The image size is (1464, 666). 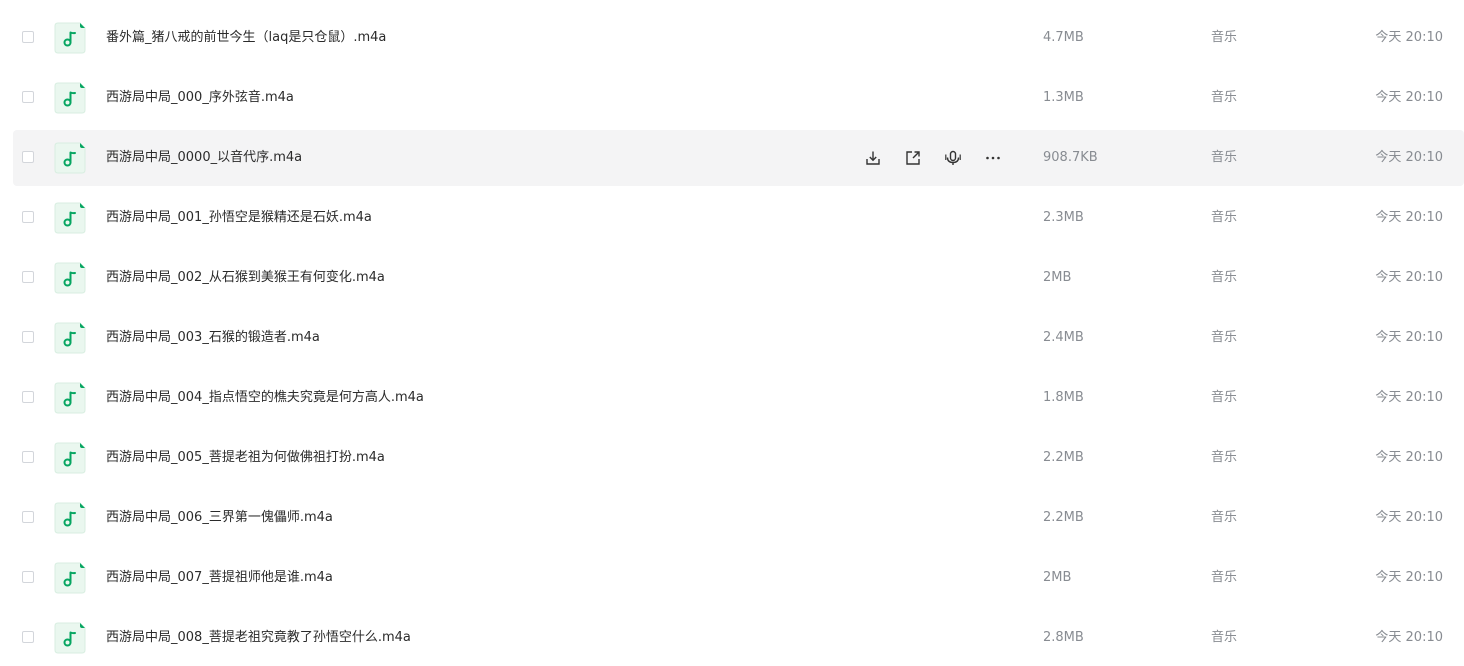 I want to click on file-row: 西游局中局_000_序外弦音.m4a 1.3MB 音乐 今天 20:10, so click(x=738, y=98).